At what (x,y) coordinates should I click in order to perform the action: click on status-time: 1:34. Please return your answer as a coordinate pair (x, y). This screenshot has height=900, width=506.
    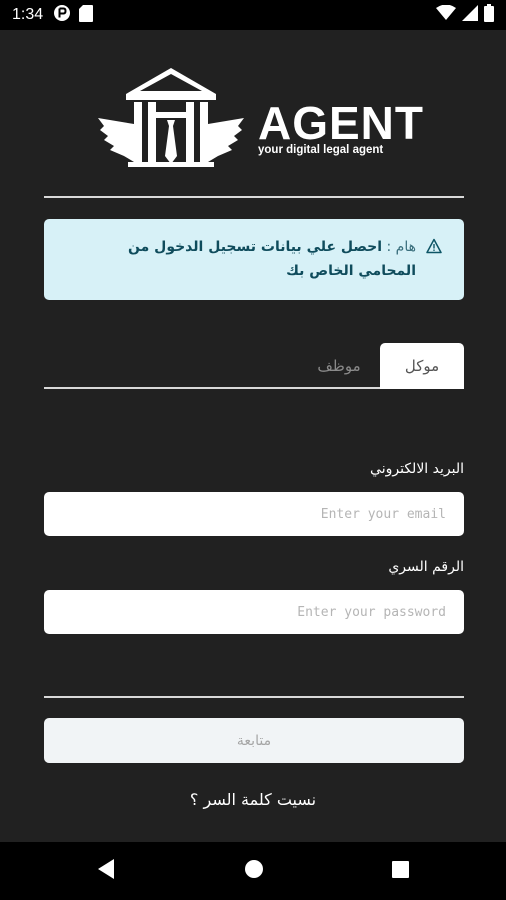
    Looking at the image, I should click on (28, 14).